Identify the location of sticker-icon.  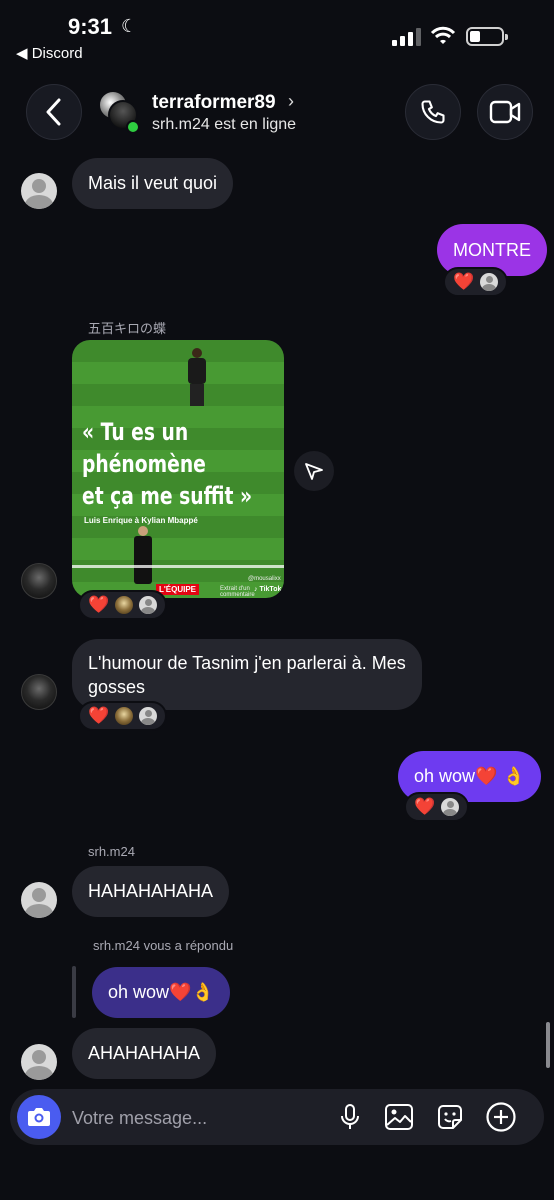
(450, 1117).